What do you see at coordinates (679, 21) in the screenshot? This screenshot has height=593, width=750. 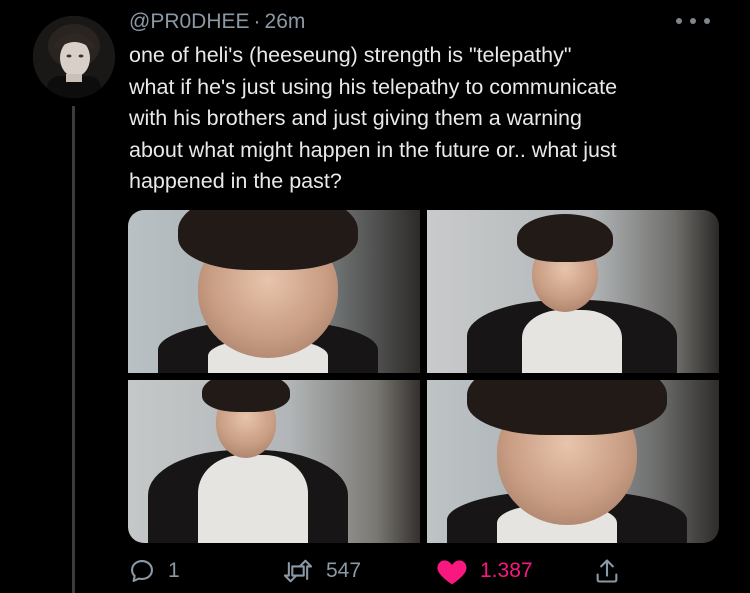 I see `more-options-icon` at bounding box center [679, 21].